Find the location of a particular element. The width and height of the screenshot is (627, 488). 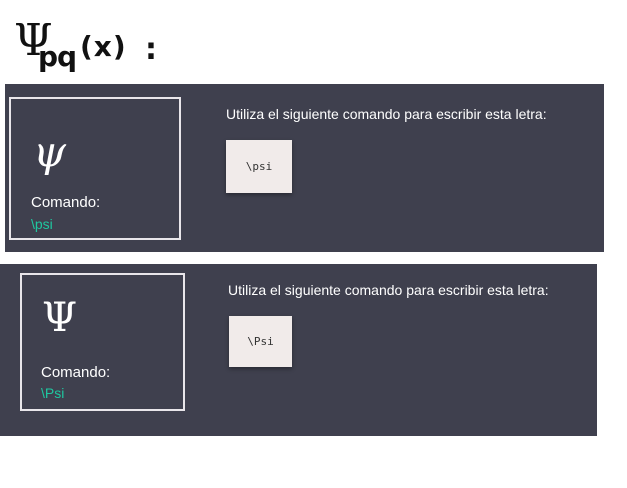

code-snippet-box: \psi is located at coordinates (259, 166).